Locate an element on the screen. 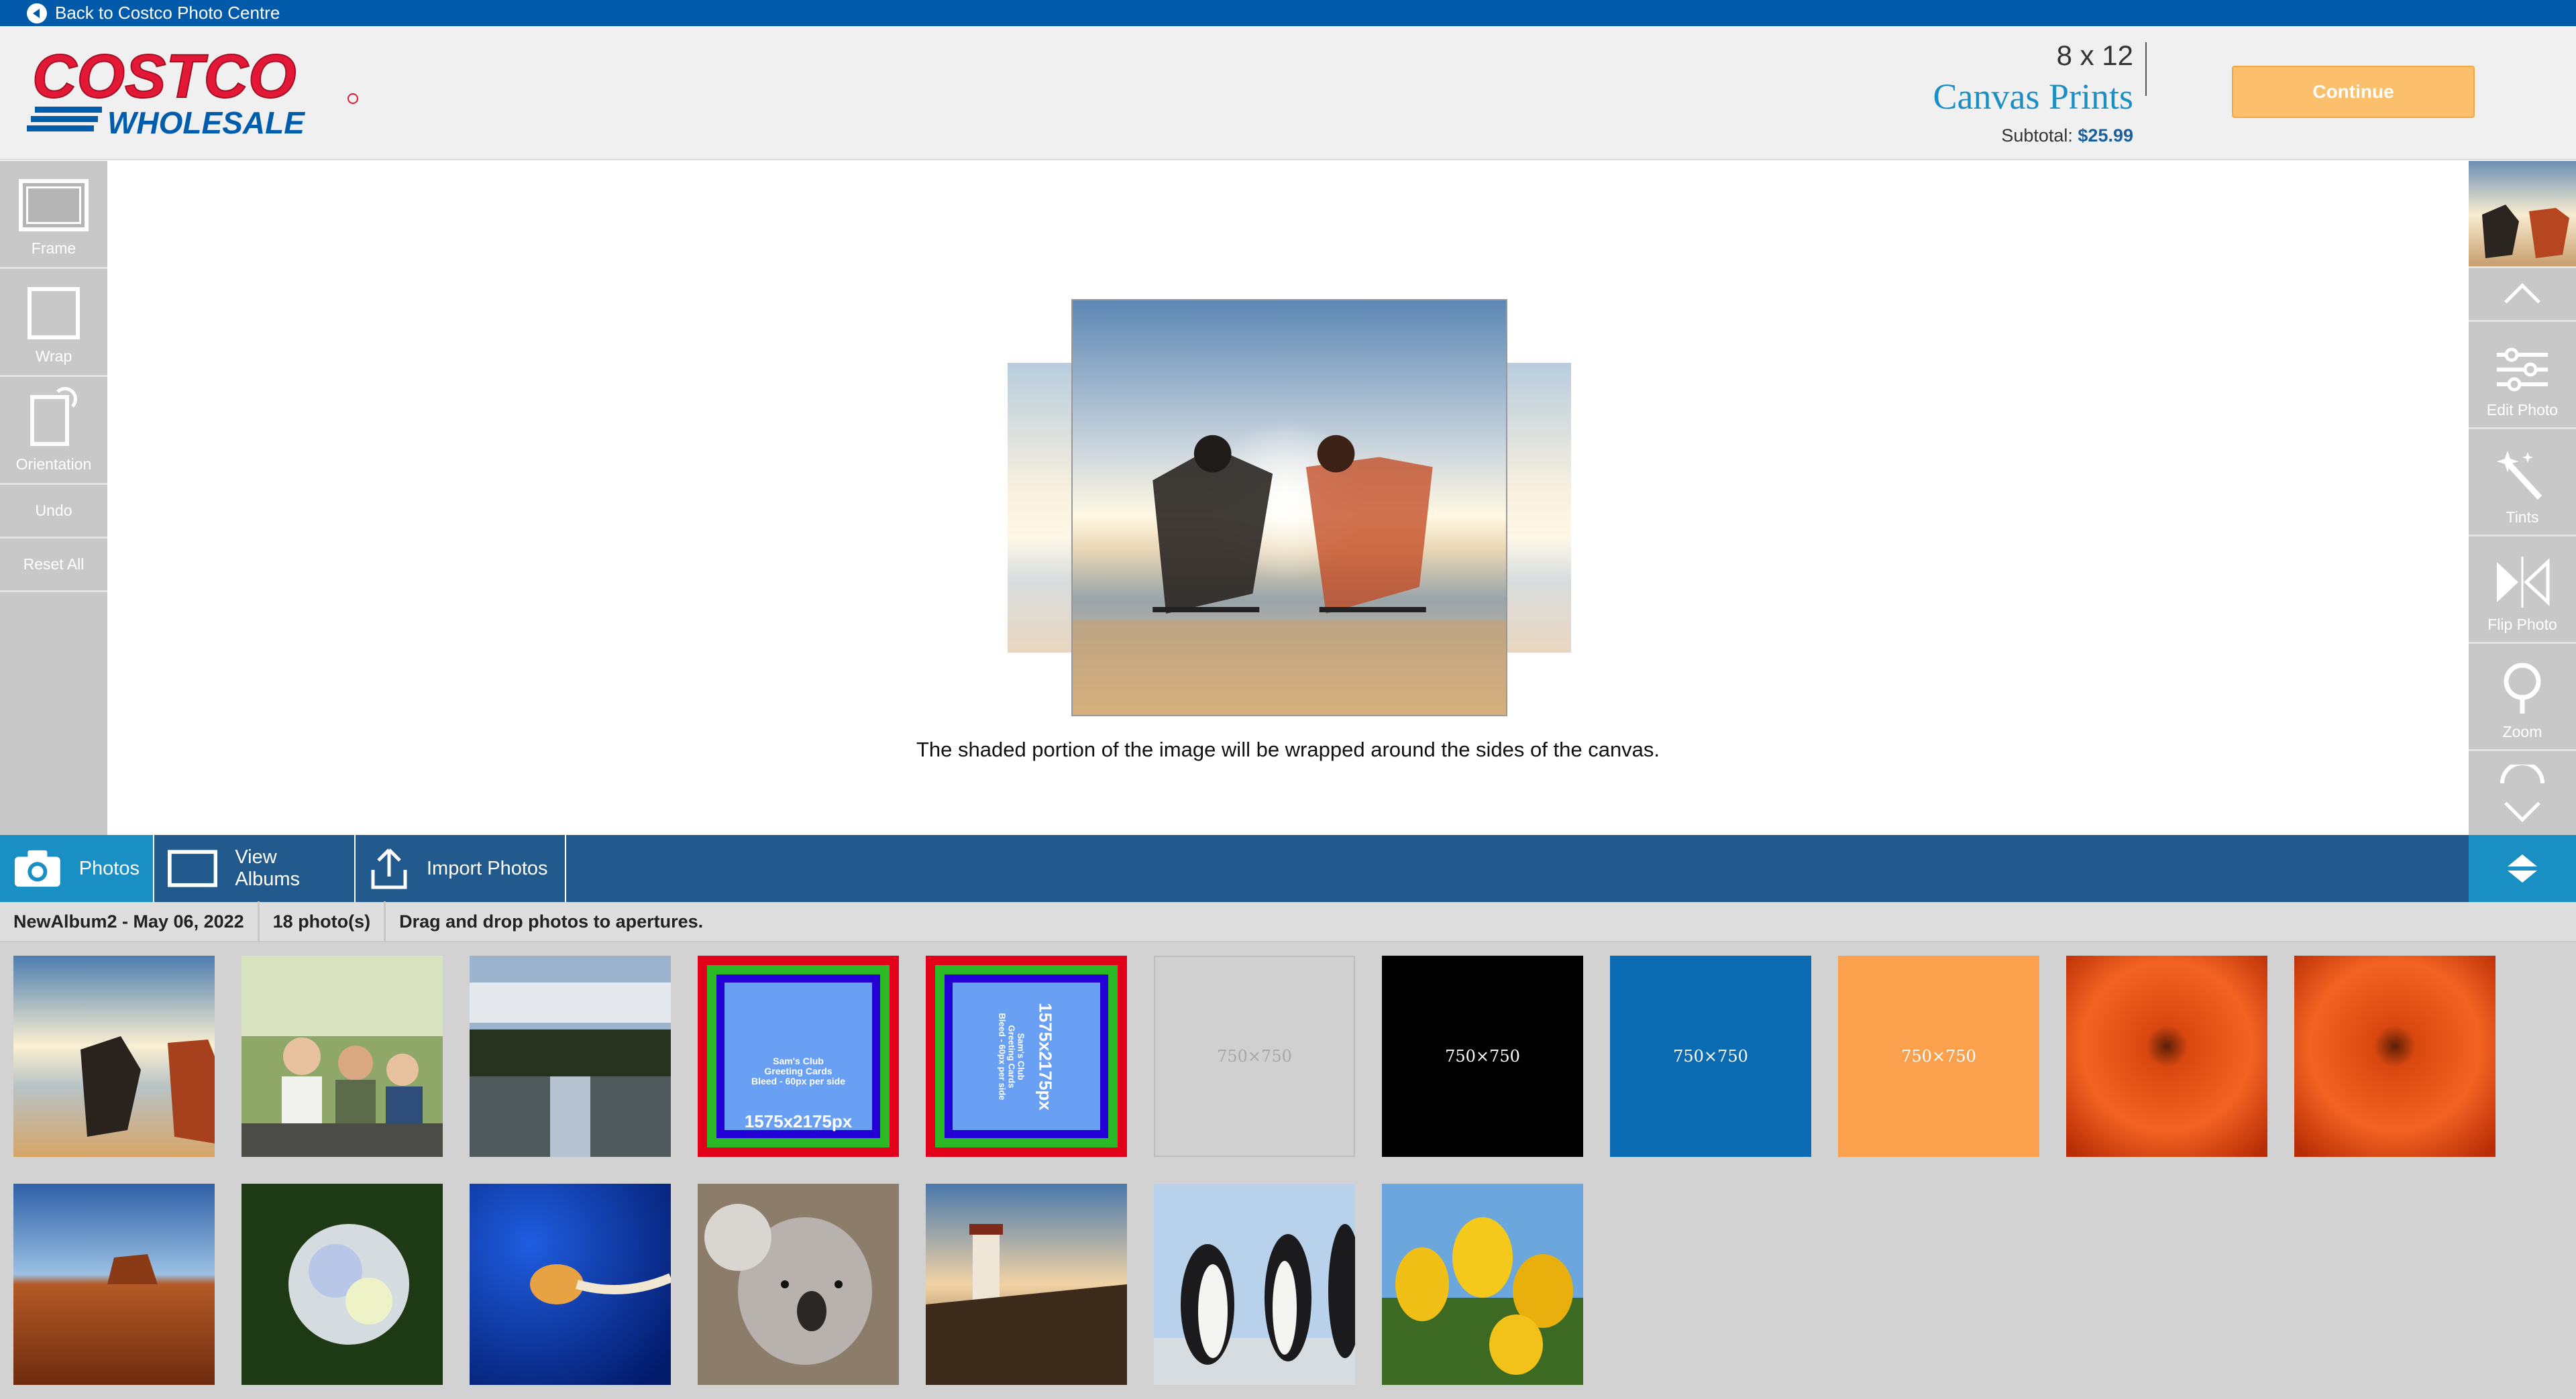  frame-icon is located at coordinates (54, 205).